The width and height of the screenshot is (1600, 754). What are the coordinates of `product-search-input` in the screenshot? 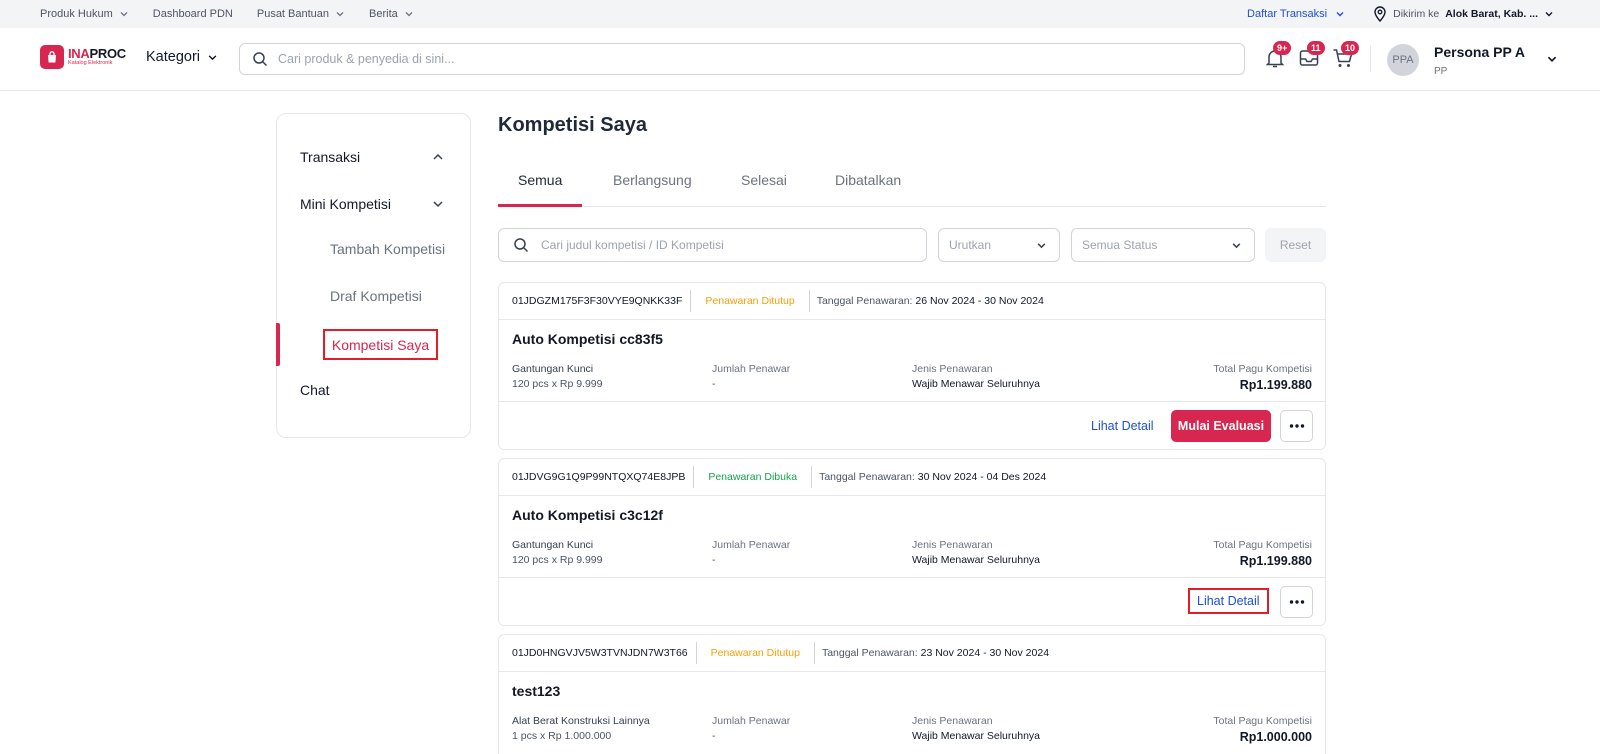 It's located at (728, 59).